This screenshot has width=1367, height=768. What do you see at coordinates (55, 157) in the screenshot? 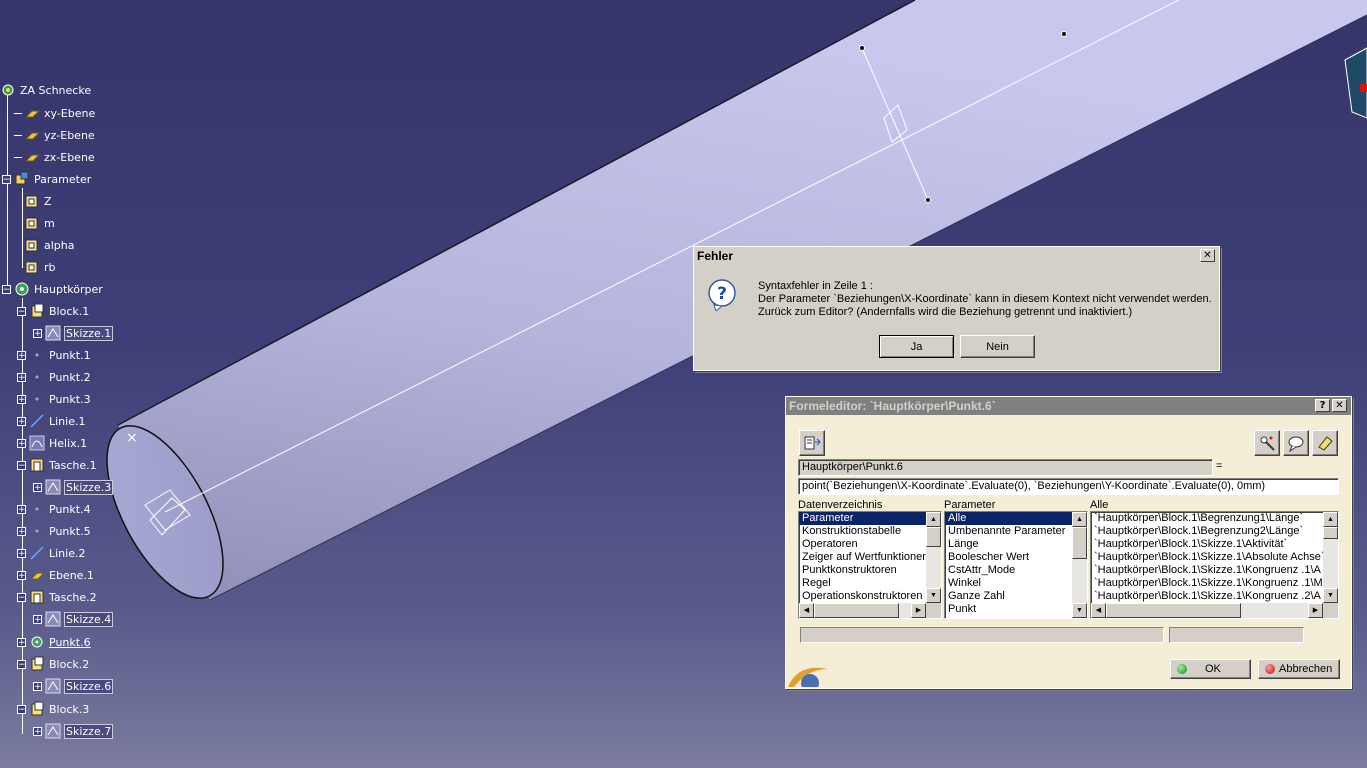
I see `tree-node-zx-plane: zx-Ebene` at bounding box center [55, 157].